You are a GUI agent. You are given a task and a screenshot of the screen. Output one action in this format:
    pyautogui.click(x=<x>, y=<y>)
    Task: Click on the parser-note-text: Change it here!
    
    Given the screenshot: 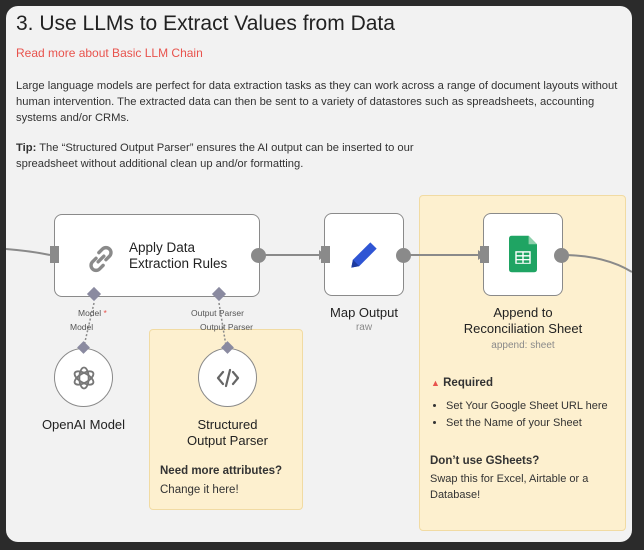 What is the action you would take?
    pyautogui.click(x=199, y=490)
    